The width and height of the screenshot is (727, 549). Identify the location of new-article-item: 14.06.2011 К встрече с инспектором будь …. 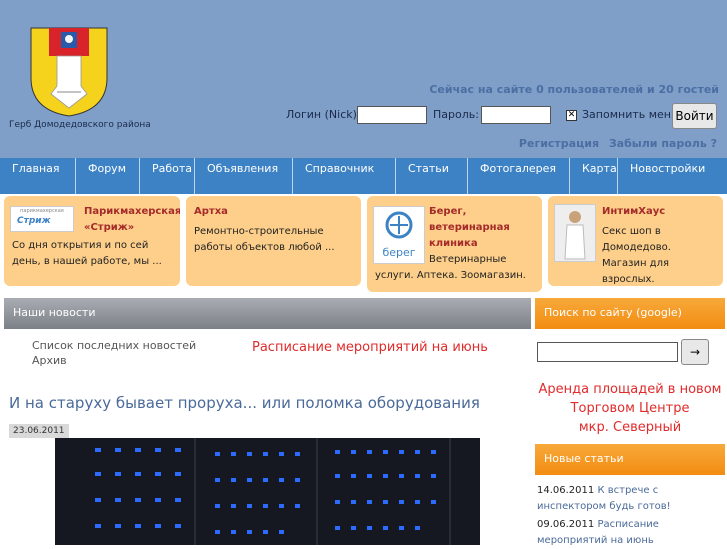
(630, 499).